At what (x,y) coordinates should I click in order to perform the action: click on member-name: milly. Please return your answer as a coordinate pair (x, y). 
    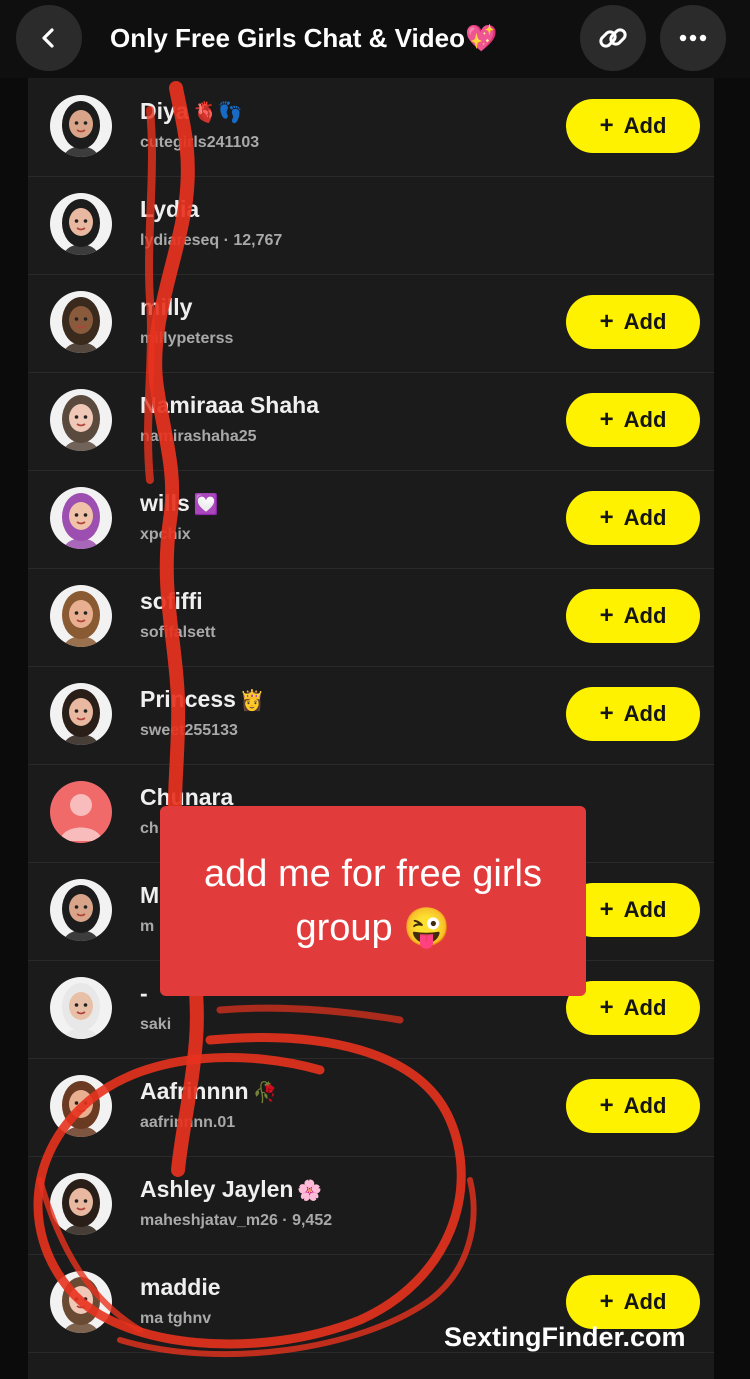
    Looking at the image, I should click on (166, 307).